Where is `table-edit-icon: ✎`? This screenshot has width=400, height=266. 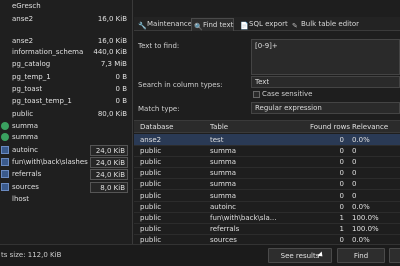 table-edit-icon: ✎ is located at coordinates (295, 26).